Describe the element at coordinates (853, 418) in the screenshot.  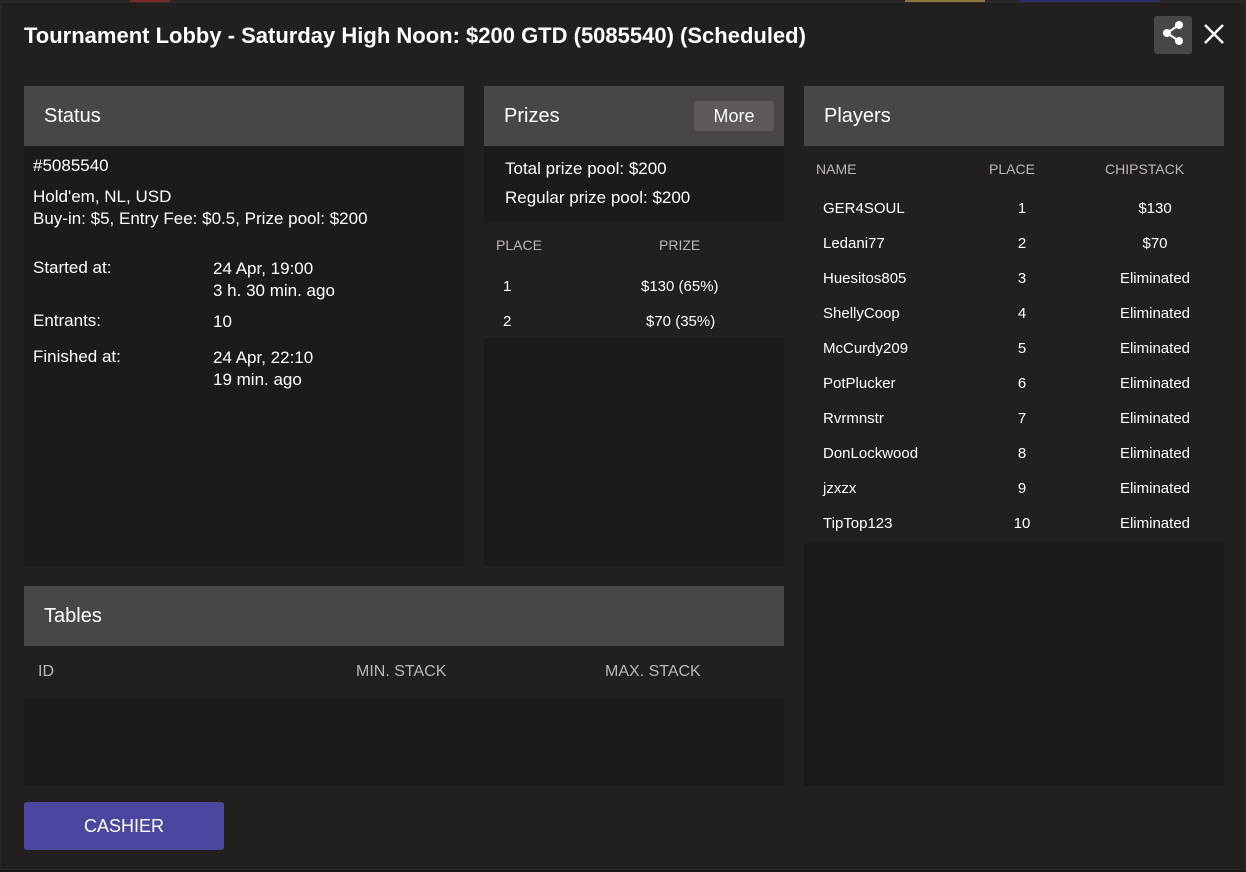
I see `player-name: Rvrmnstr` at that location.